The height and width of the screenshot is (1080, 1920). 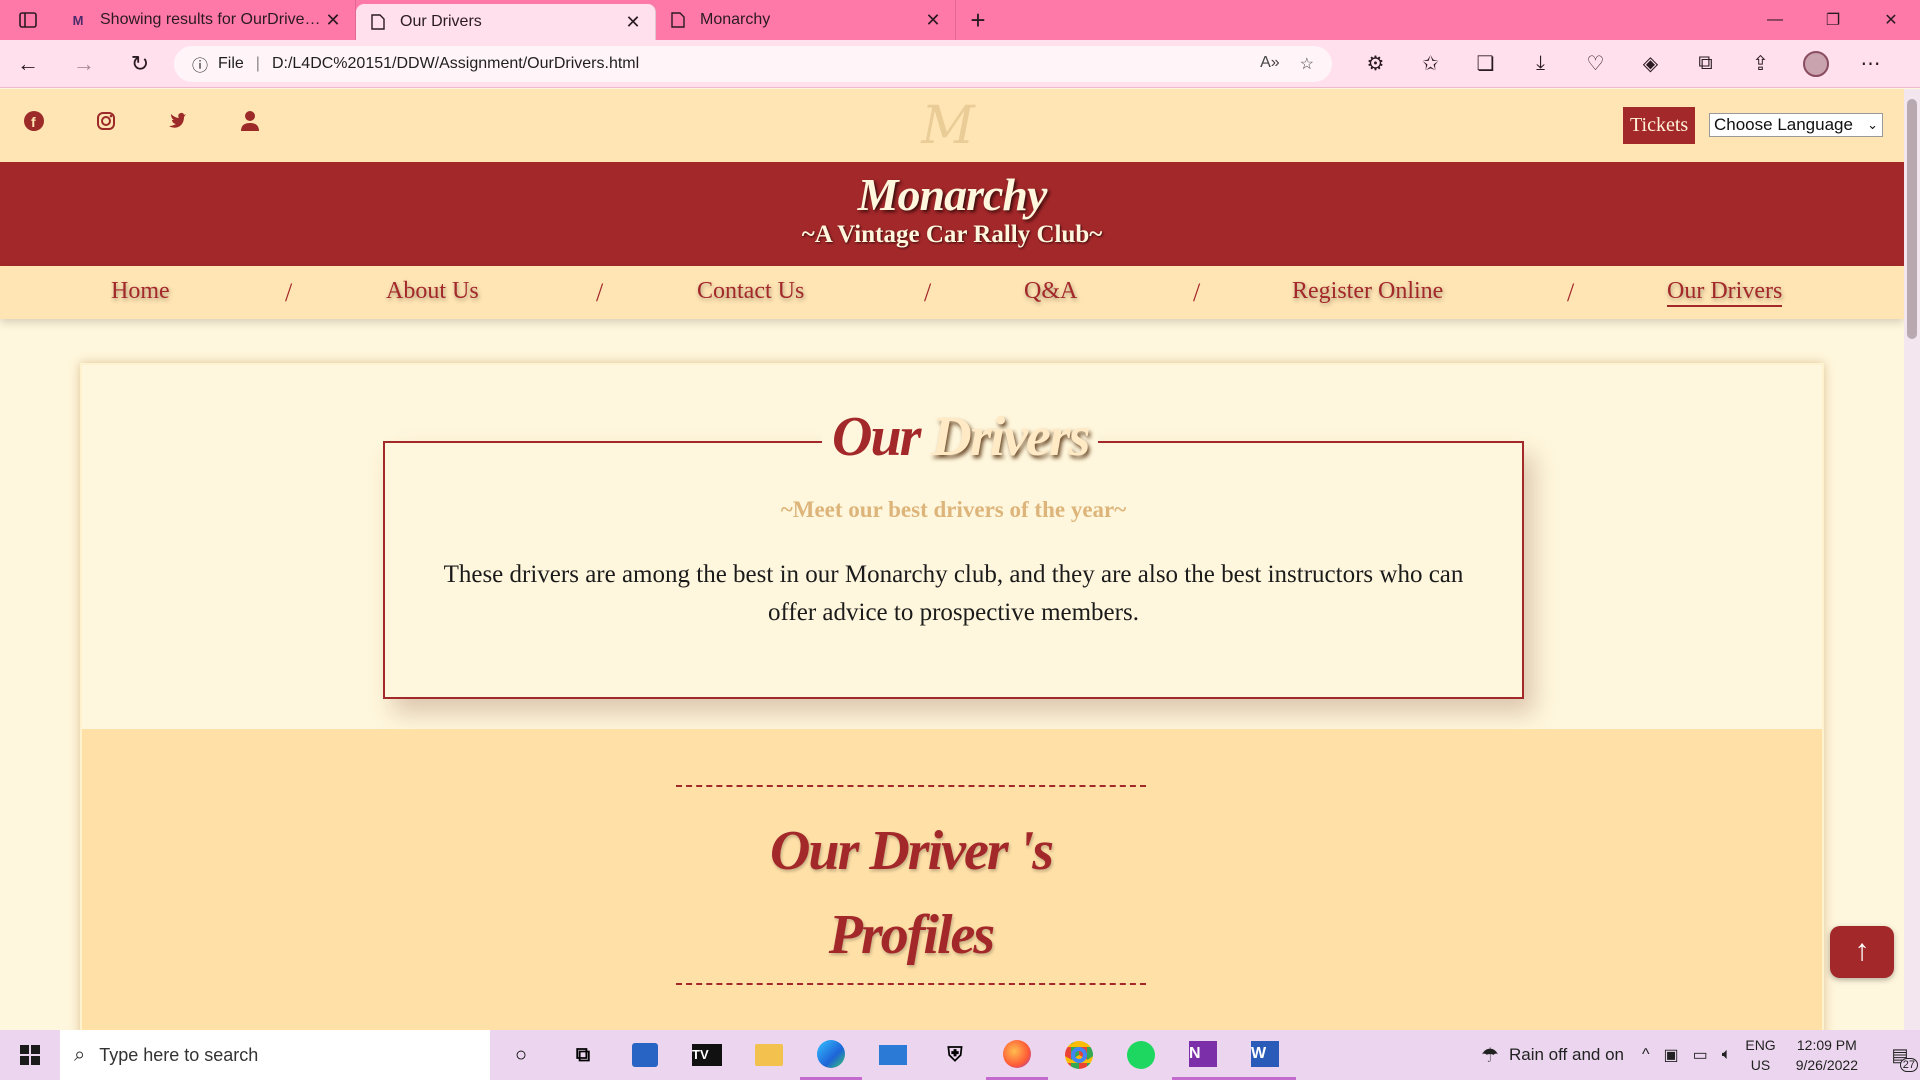 What do you see at coordinates (275, 1055) in the screenshot?
I see `taskbar-search-input: ⌕ Type here to search` at bounding box center [275, 1055].